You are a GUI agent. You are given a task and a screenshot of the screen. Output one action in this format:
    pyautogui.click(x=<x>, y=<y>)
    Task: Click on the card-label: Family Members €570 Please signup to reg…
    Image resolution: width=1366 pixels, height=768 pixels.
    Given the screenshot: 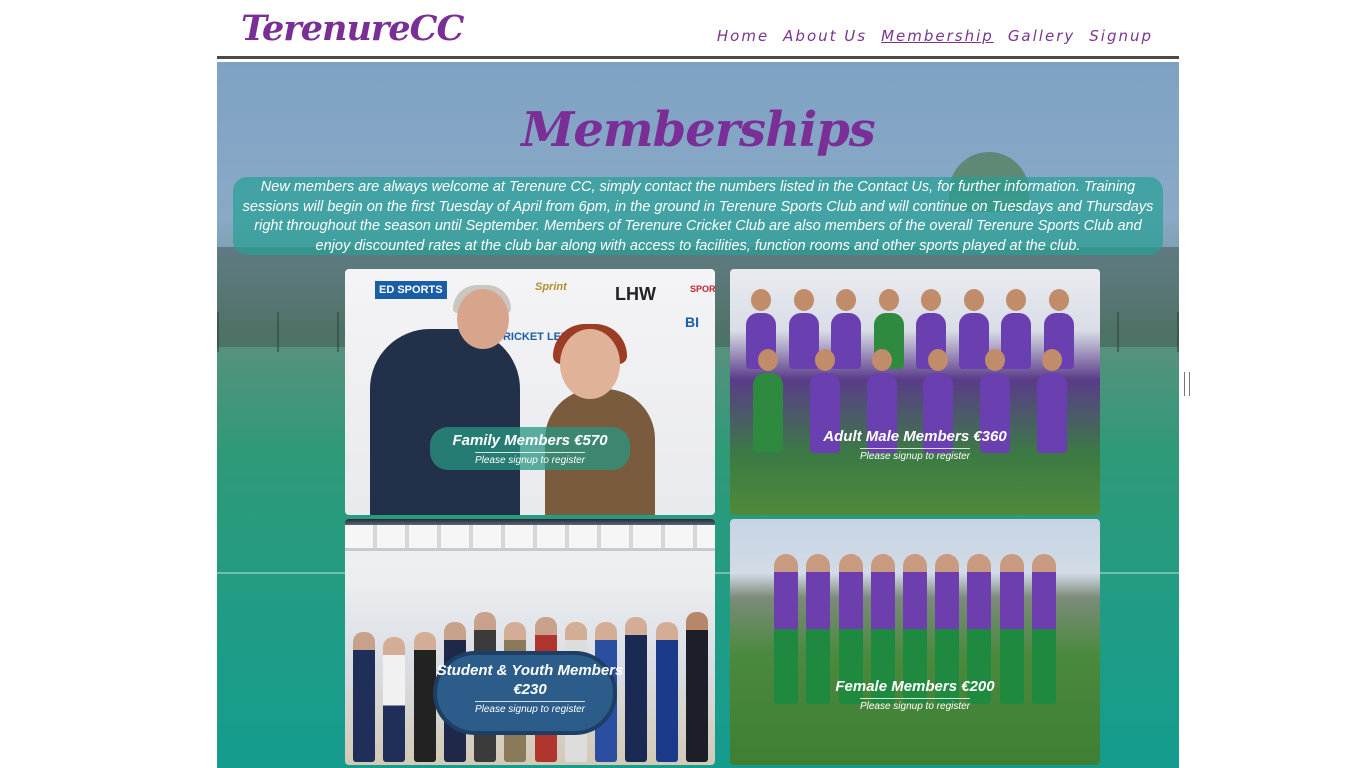 What is the action you would take?
    pyautogui.click(x=530, y=448)
    